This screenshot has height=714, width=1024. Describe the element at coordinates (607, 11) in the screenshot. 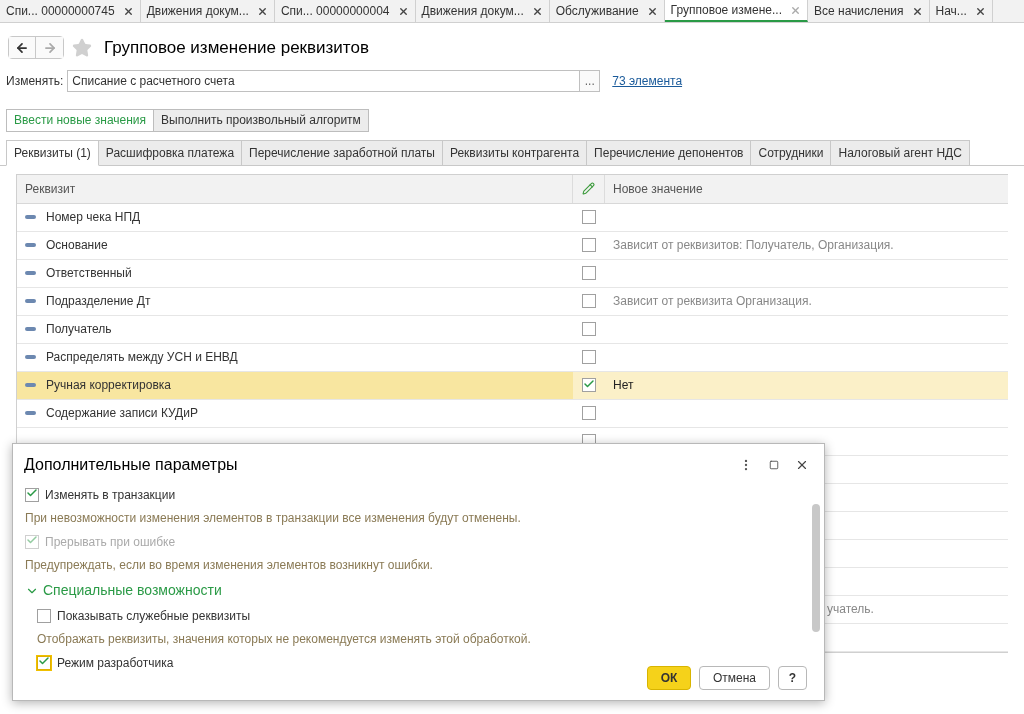

I see `window-tab: Обслуживание` at that location.